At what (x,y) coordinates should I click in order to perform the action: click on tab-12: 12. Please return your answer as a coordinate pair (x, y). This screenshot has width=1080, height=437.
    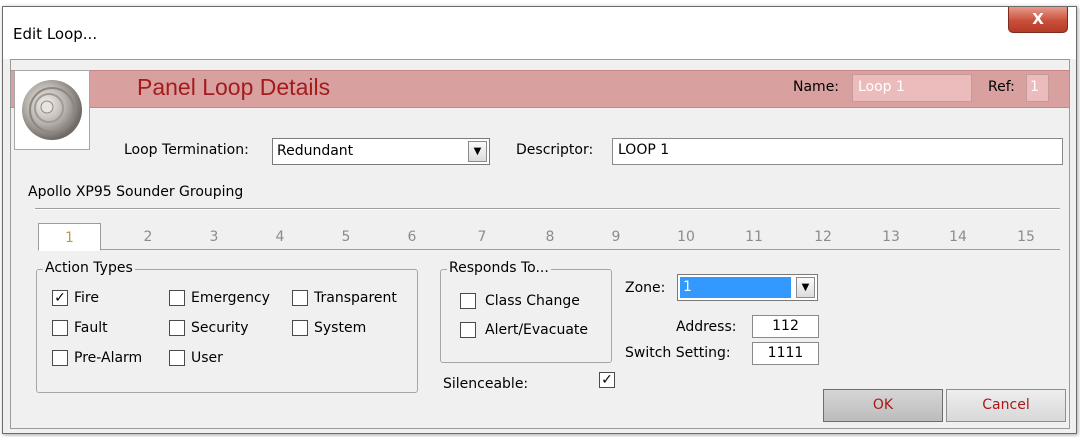
    Looking at the image, I should click on (823, 236).